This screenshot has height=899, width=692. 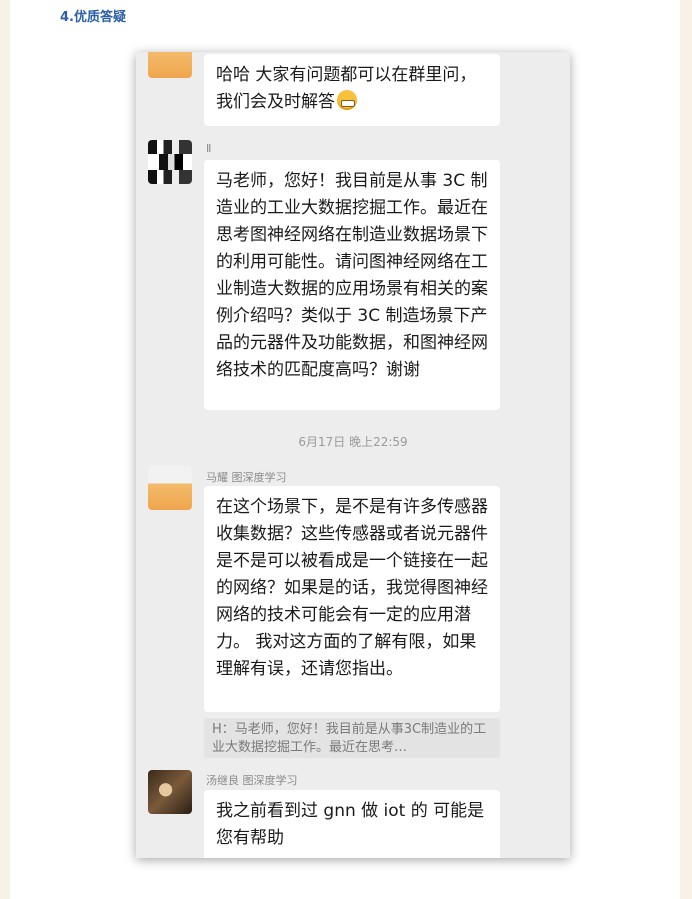 I want to click on chat-message-bubble: 哈哈 大家有问题都可以在群里问，我们会及时解答, so click(x=352, y=90).